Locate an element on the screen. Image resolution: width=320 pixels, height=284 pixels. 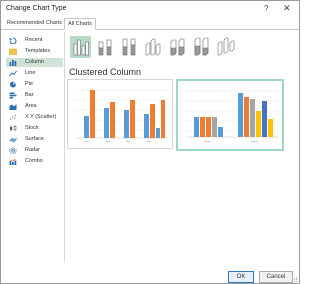
sidebar-item-label: Recent is located at coordinates (34, 40).